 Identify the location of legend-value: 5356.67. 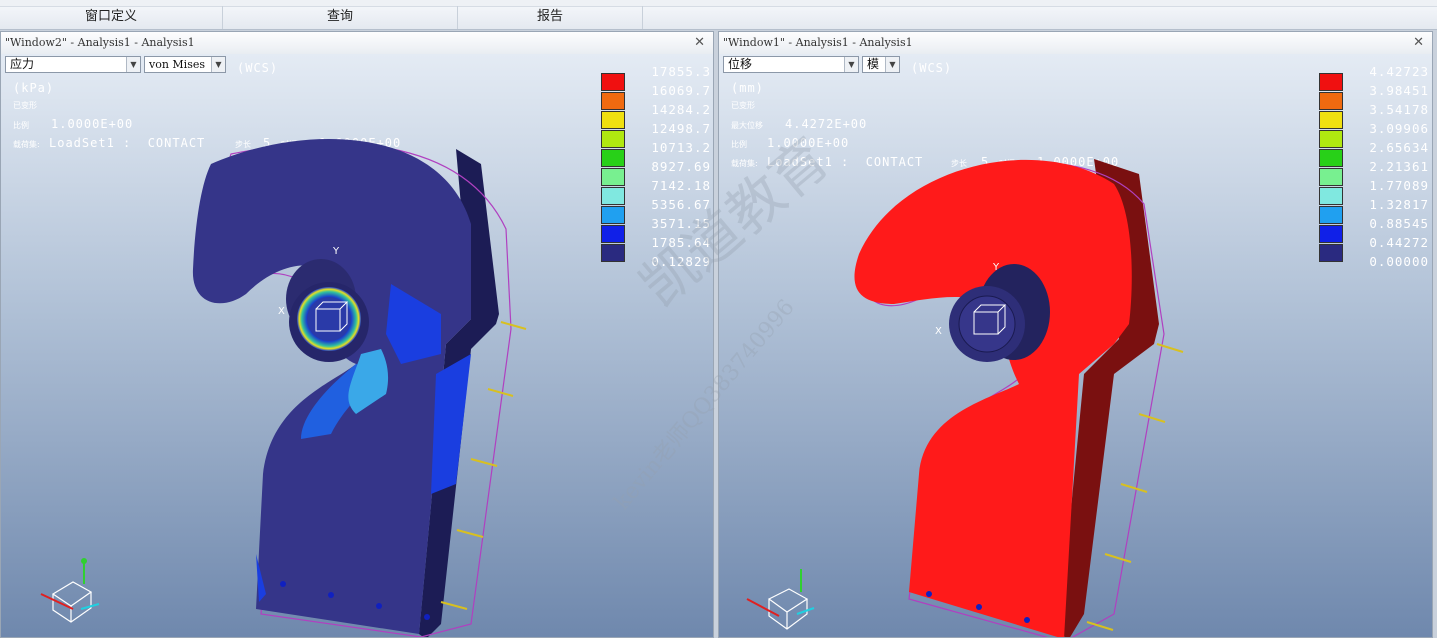
(681, 204).